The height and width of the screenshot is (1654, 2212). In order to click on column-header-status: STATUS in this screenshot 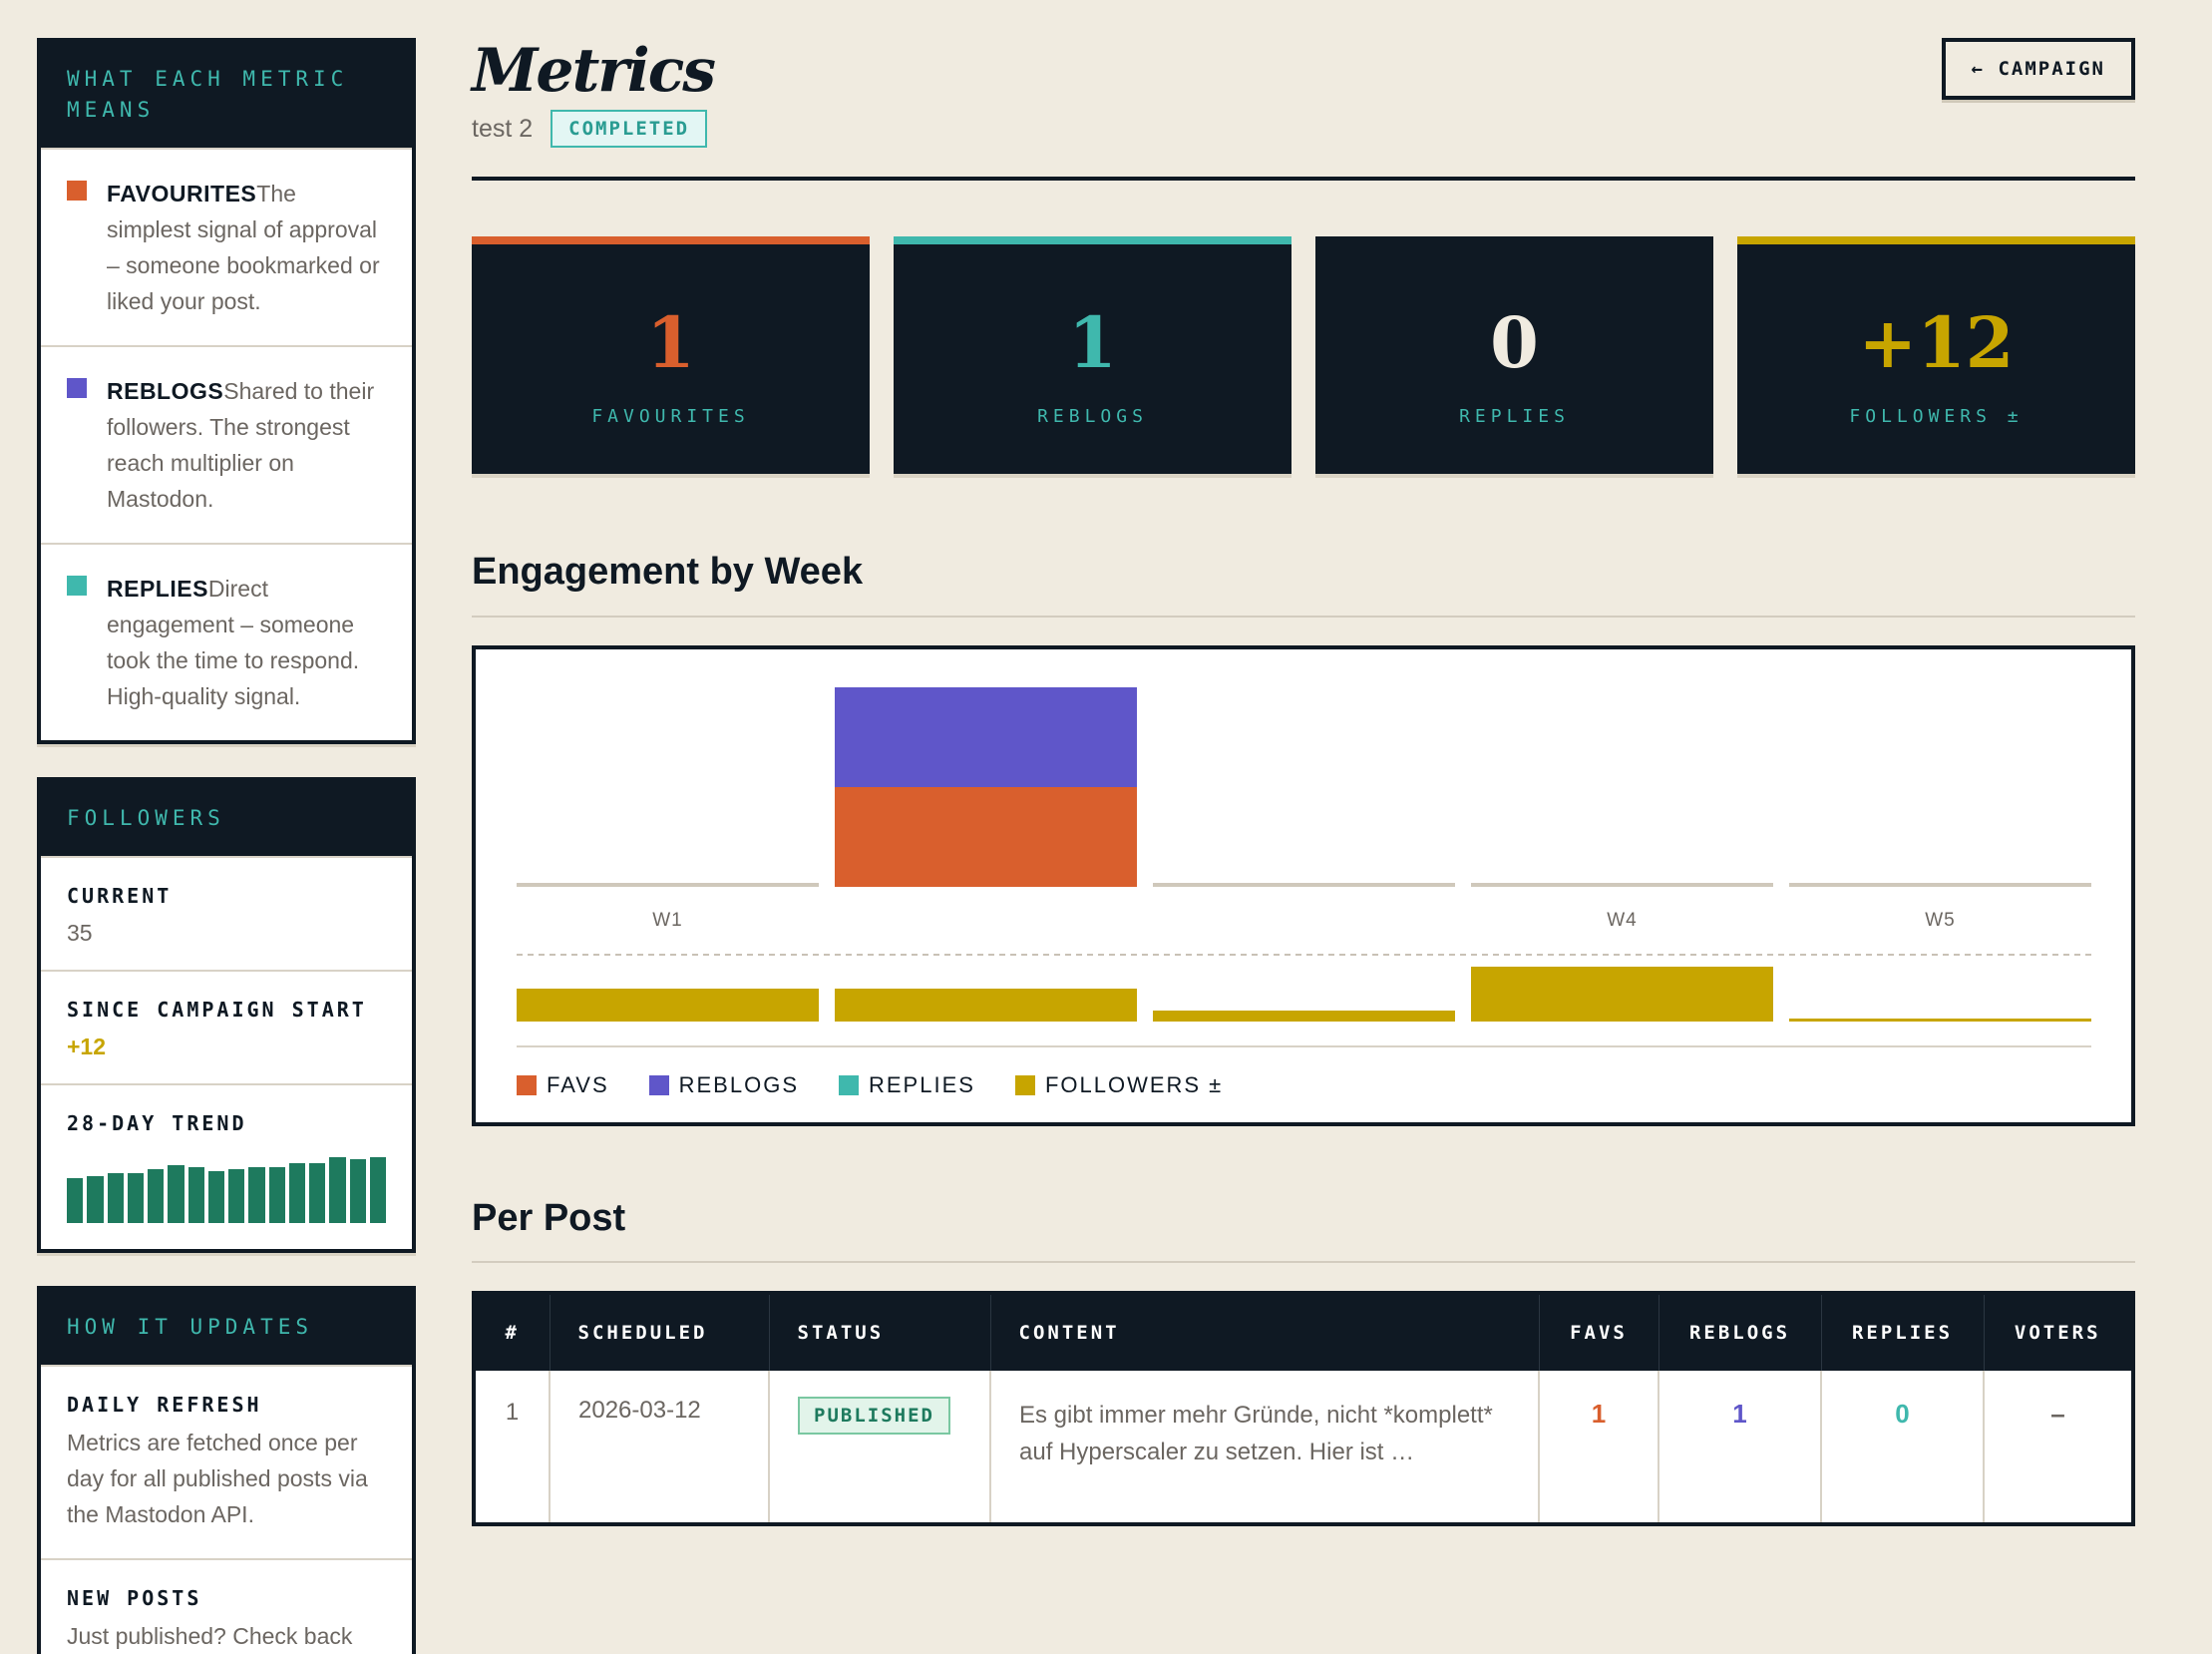, I will do `click(880, 1333)`.